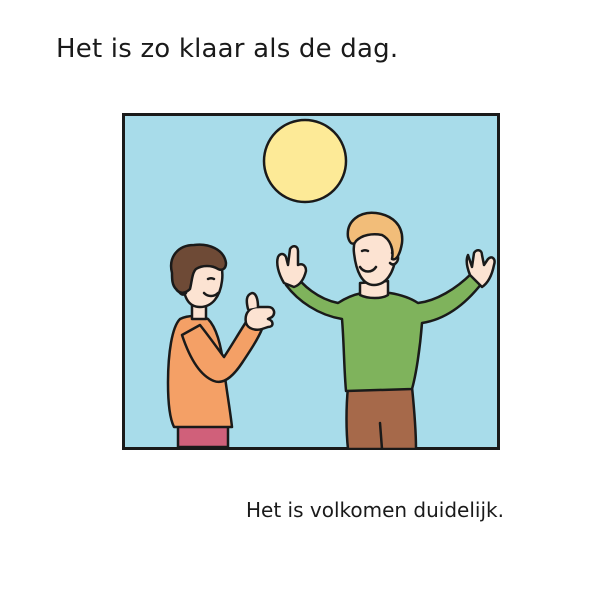 This screenshot has width=591, height=591. What do you see at coordinates (365, 251) in the screenshot?
I see `right-person-eye` at bounding box center [365, 251].